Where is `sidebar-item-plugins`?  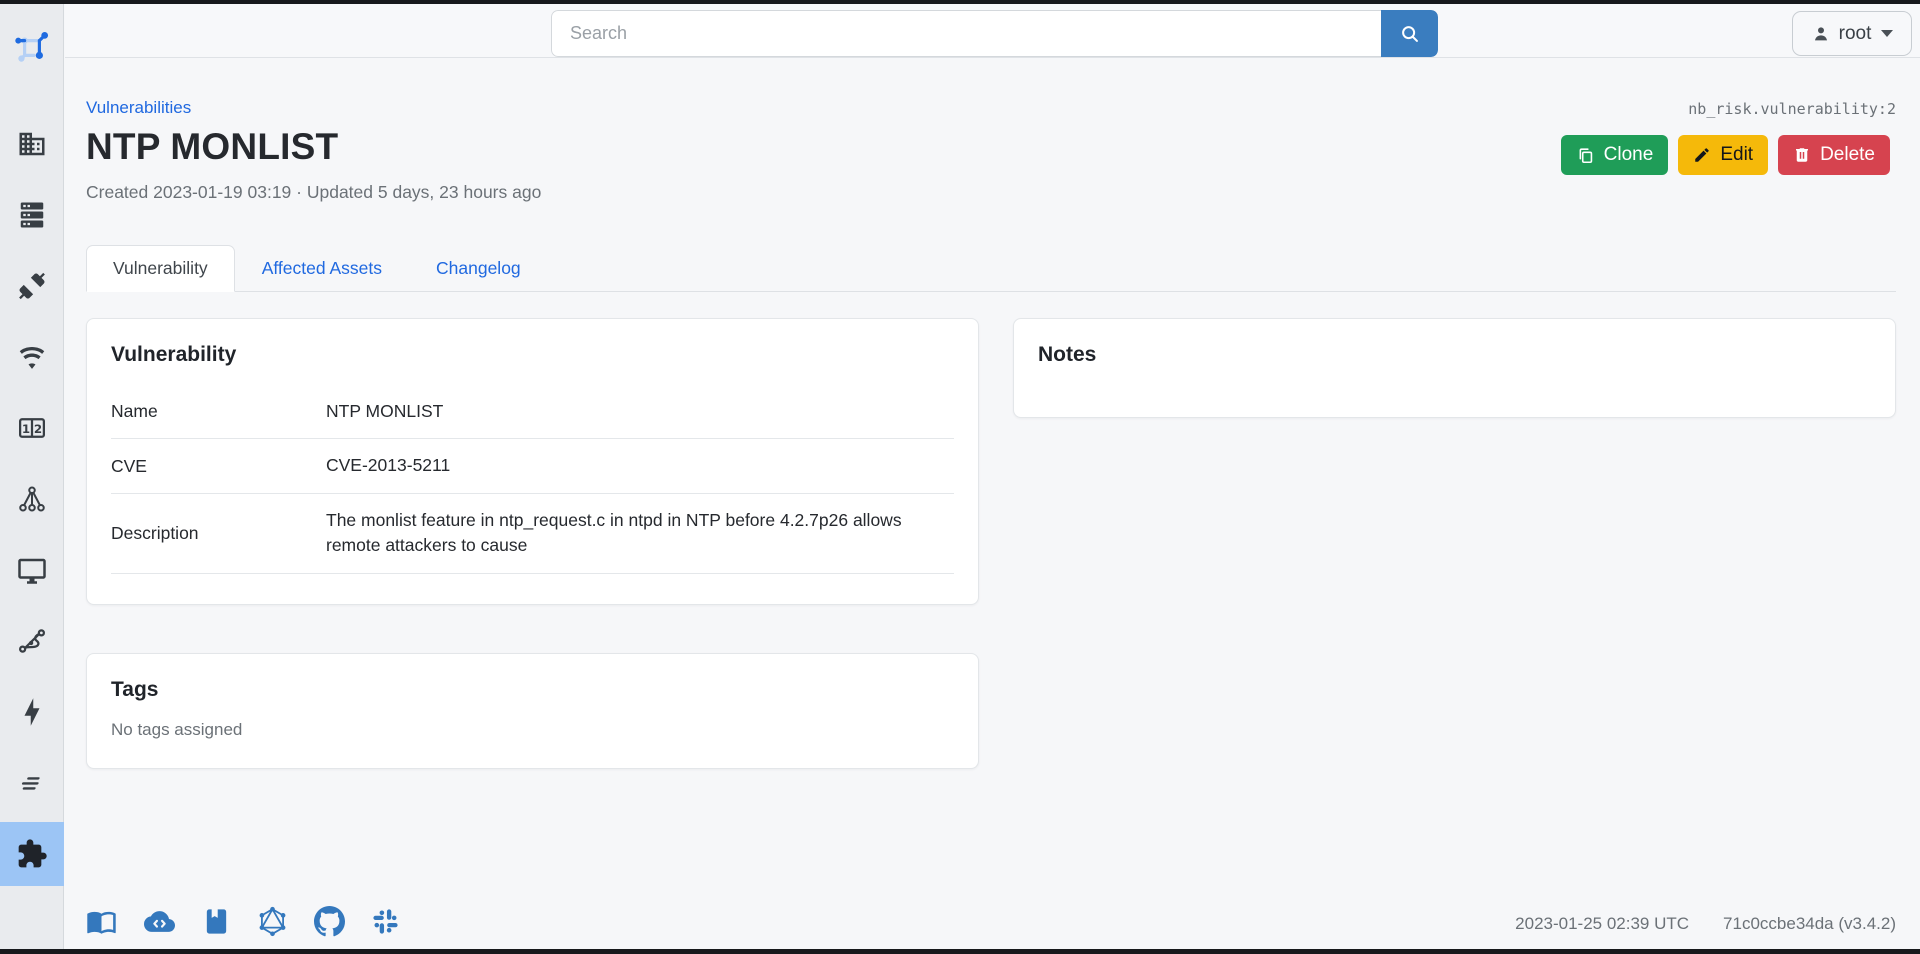 sidebar-item-plugins is located at coordinates (32, 854).